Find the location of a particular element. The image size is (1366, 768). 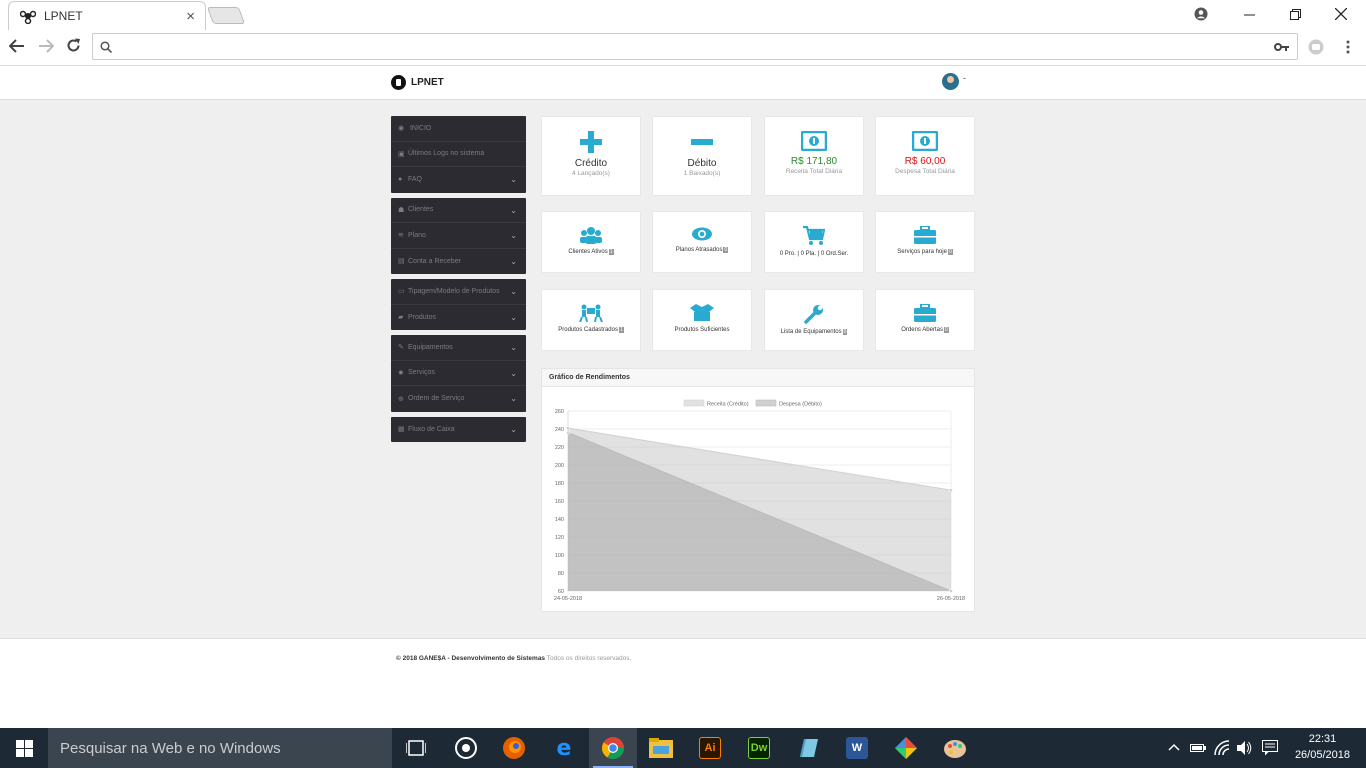

taskbar-search: Pesquisar na Web e no Windows is located at coordinates (220, 748).